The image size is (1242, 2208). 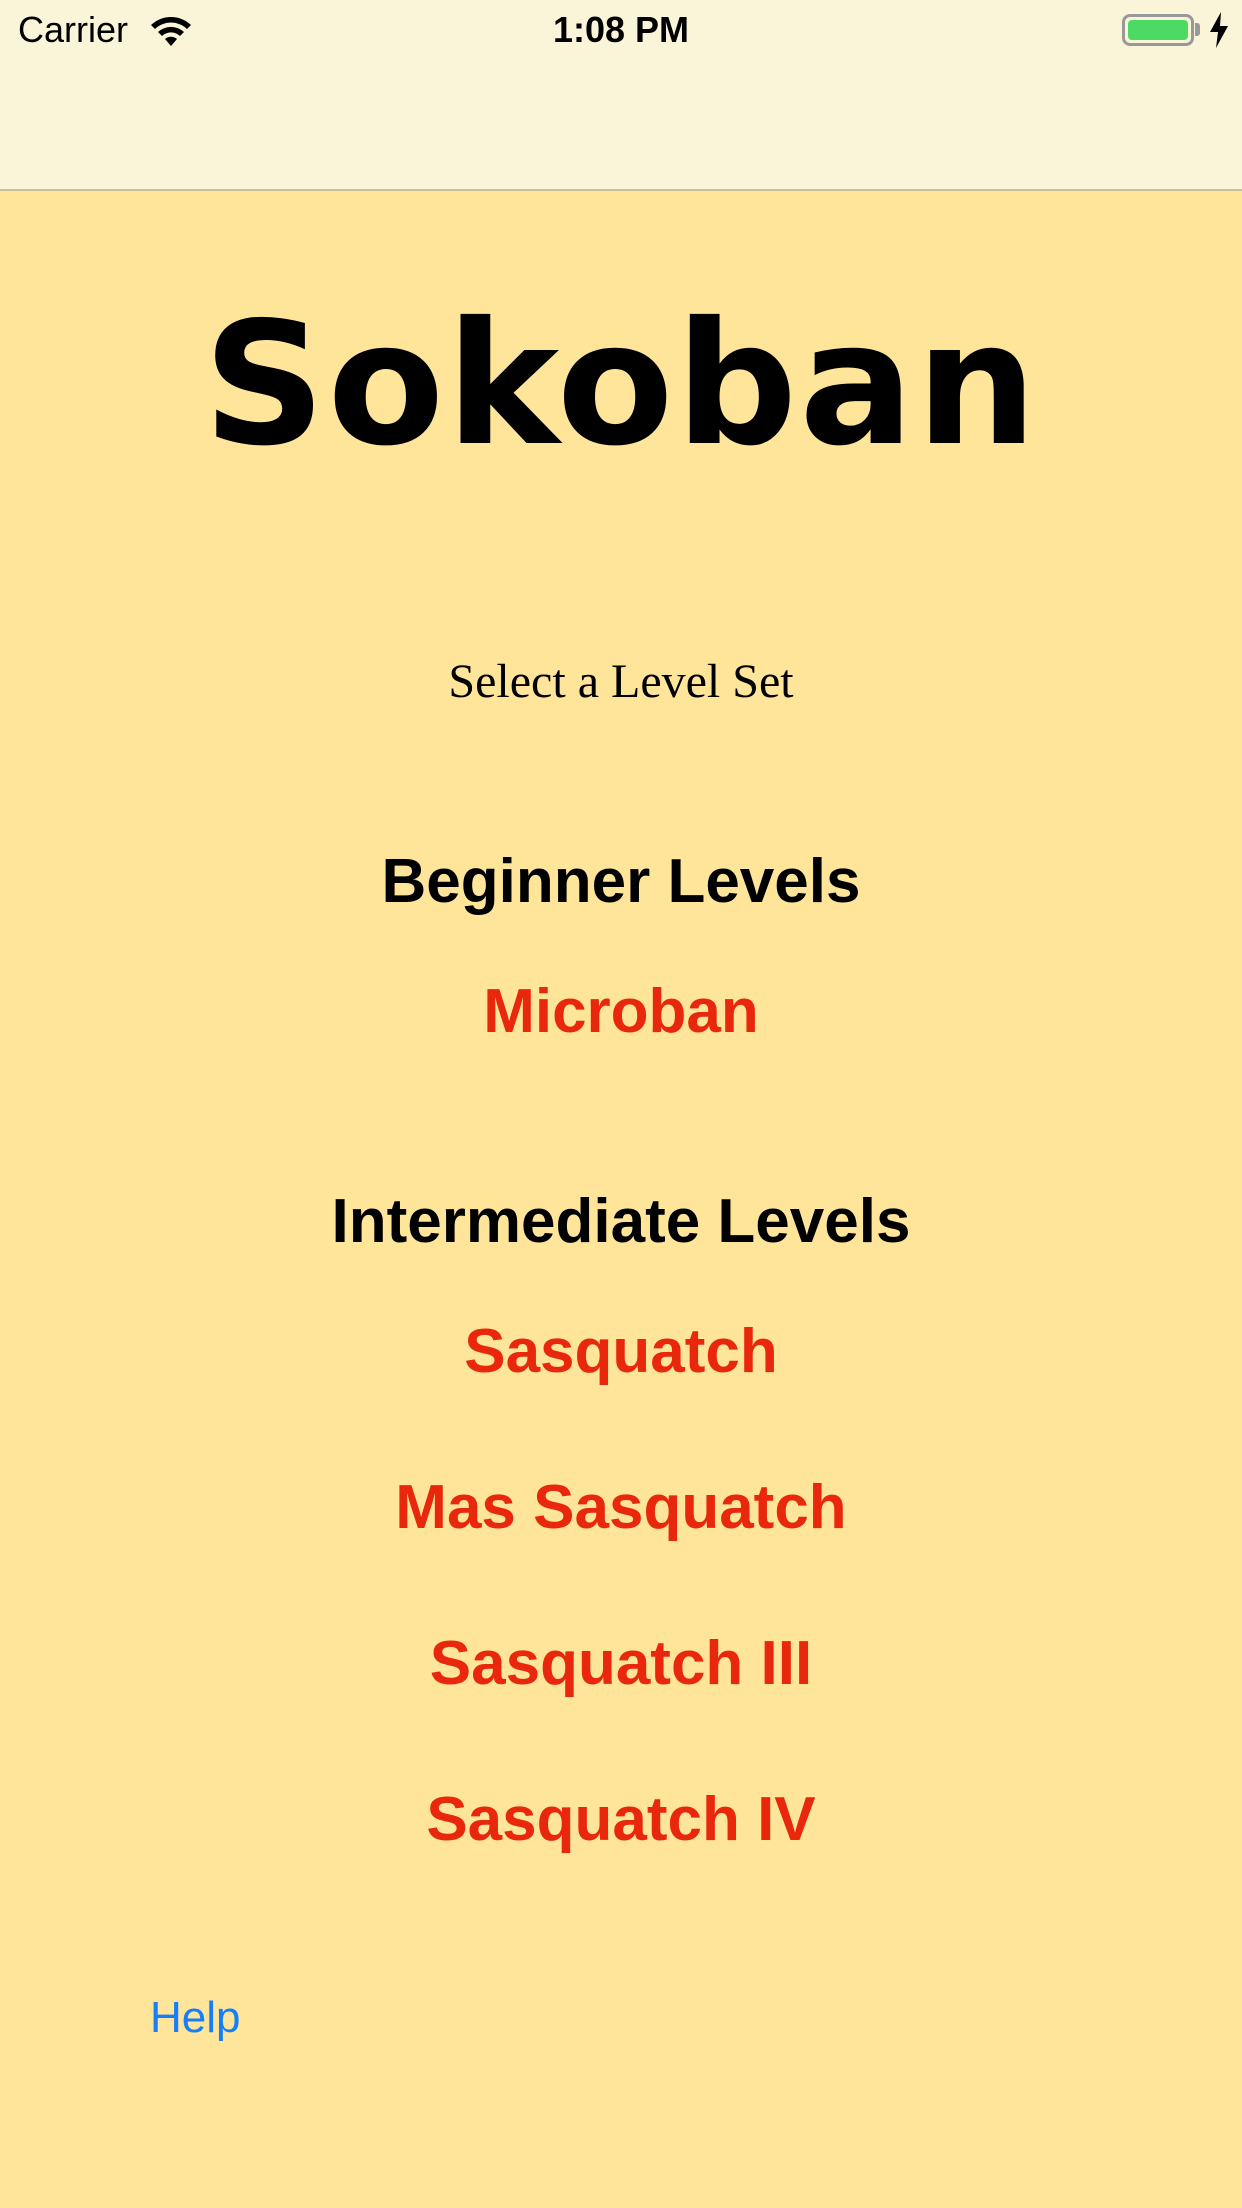 What do you see at coordinates (621, 1221) in the screenshot?
I see `section-heading-intermediate: Intermediate Levels` at bounding box center [621, 1221].